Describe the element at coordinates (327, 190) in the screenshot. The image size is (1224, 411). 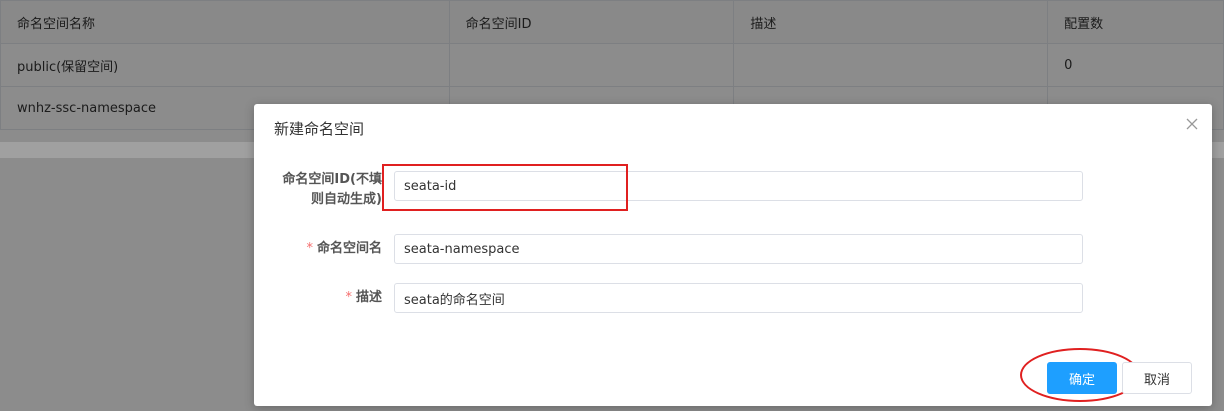
I see `namespace-id-label: 命名空间ID(不填 则自动生成)` at that location.